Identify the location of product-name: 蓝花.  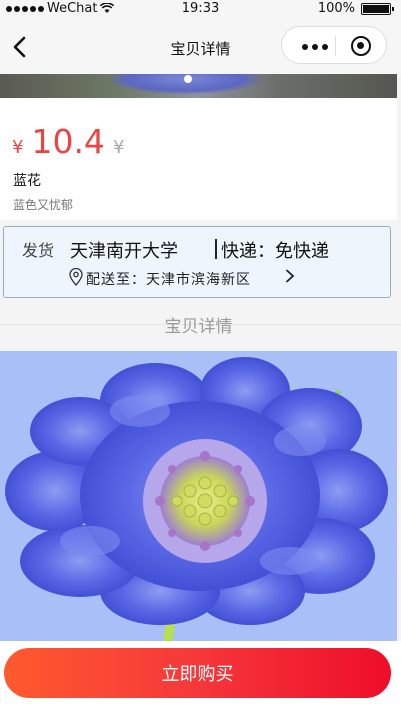
(27, 181).